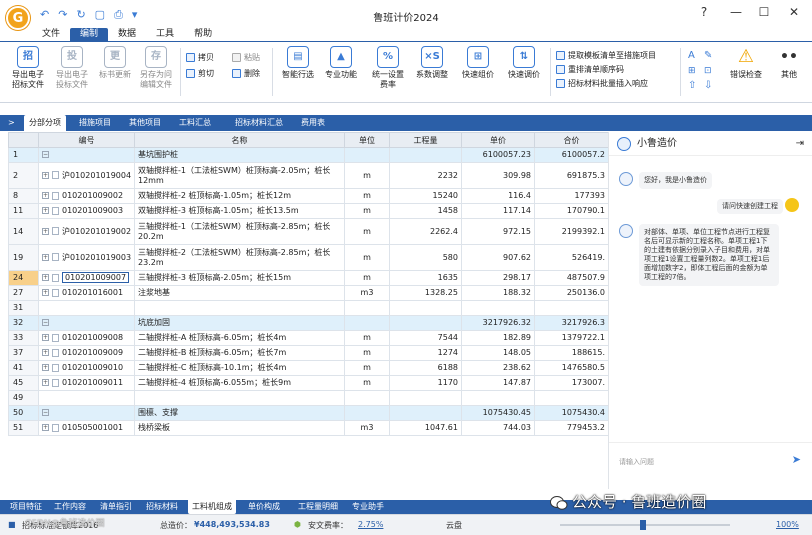 This screenshot has height=535, width=812. Describe the element at coordinates (571, 293) in the screenshot. I see `total-cell: 250136.0` at that location.